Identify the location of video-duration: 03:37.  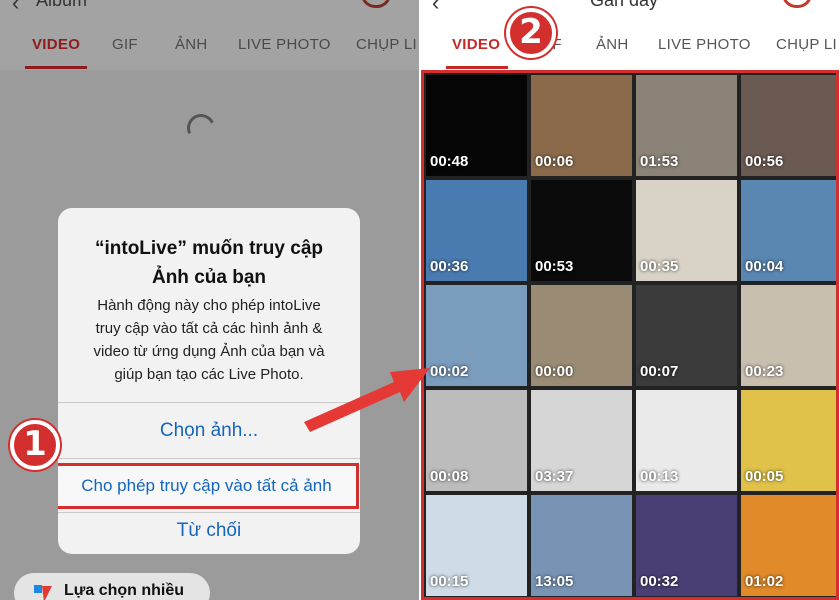
(554, 476).